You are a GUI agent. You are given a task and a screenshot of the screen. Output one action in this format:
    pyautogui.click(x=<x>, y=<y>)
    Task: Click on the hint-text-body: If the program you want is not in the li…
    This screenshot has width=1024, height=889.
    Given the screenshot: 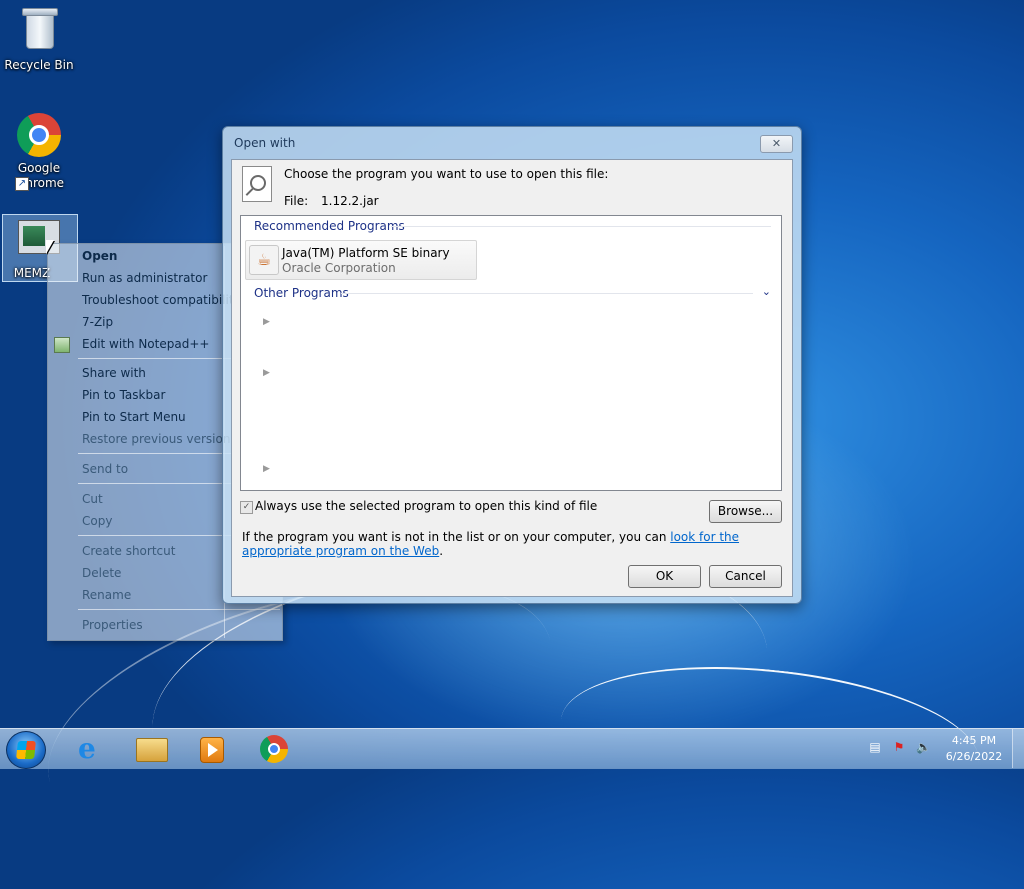 What is the action you would take?
    pyautogui.click(x=456, y=537)
    